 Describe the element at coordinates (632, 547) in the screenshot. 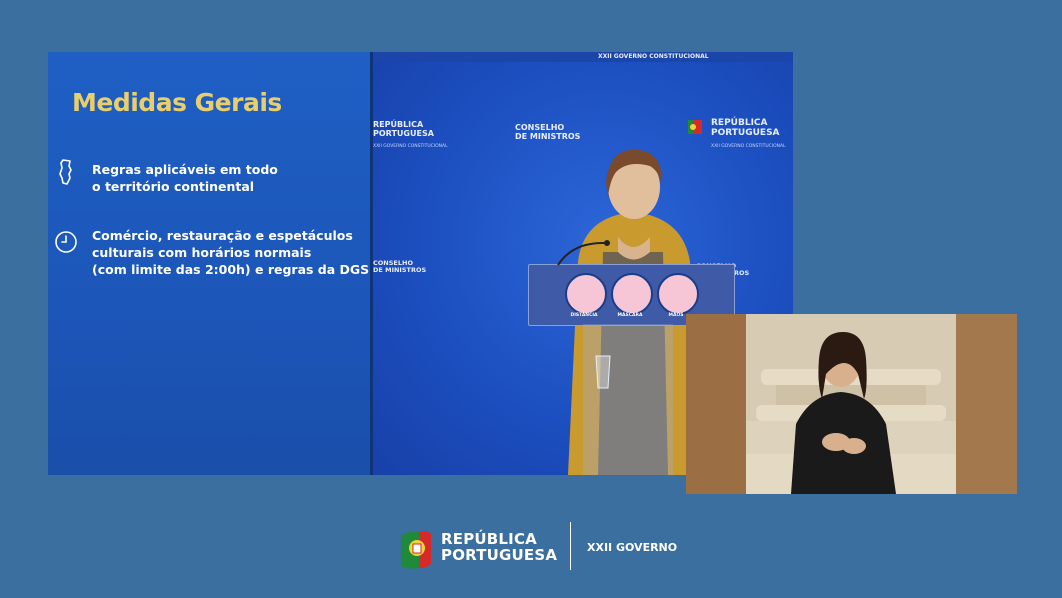

I see `footer-government: XXII GOVERNO` at that location.